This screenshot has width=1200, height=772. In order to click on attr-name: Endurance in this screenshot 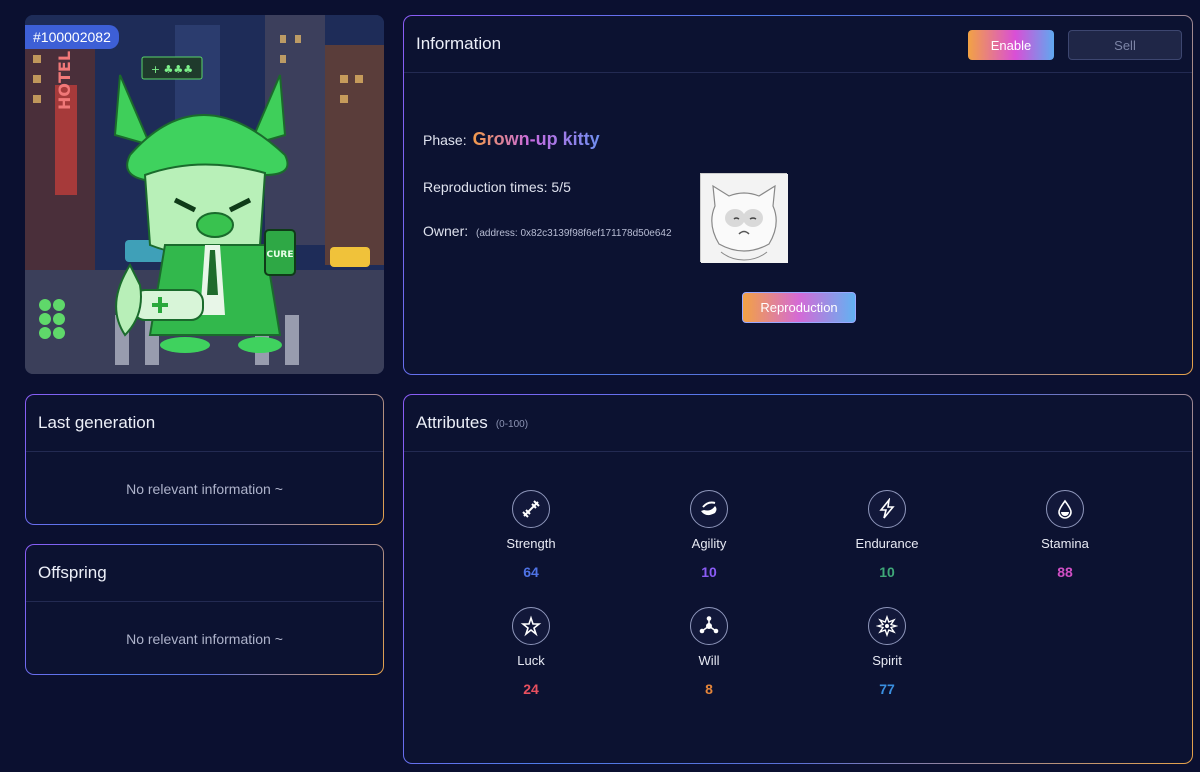, I will do `click(887, 543)`.